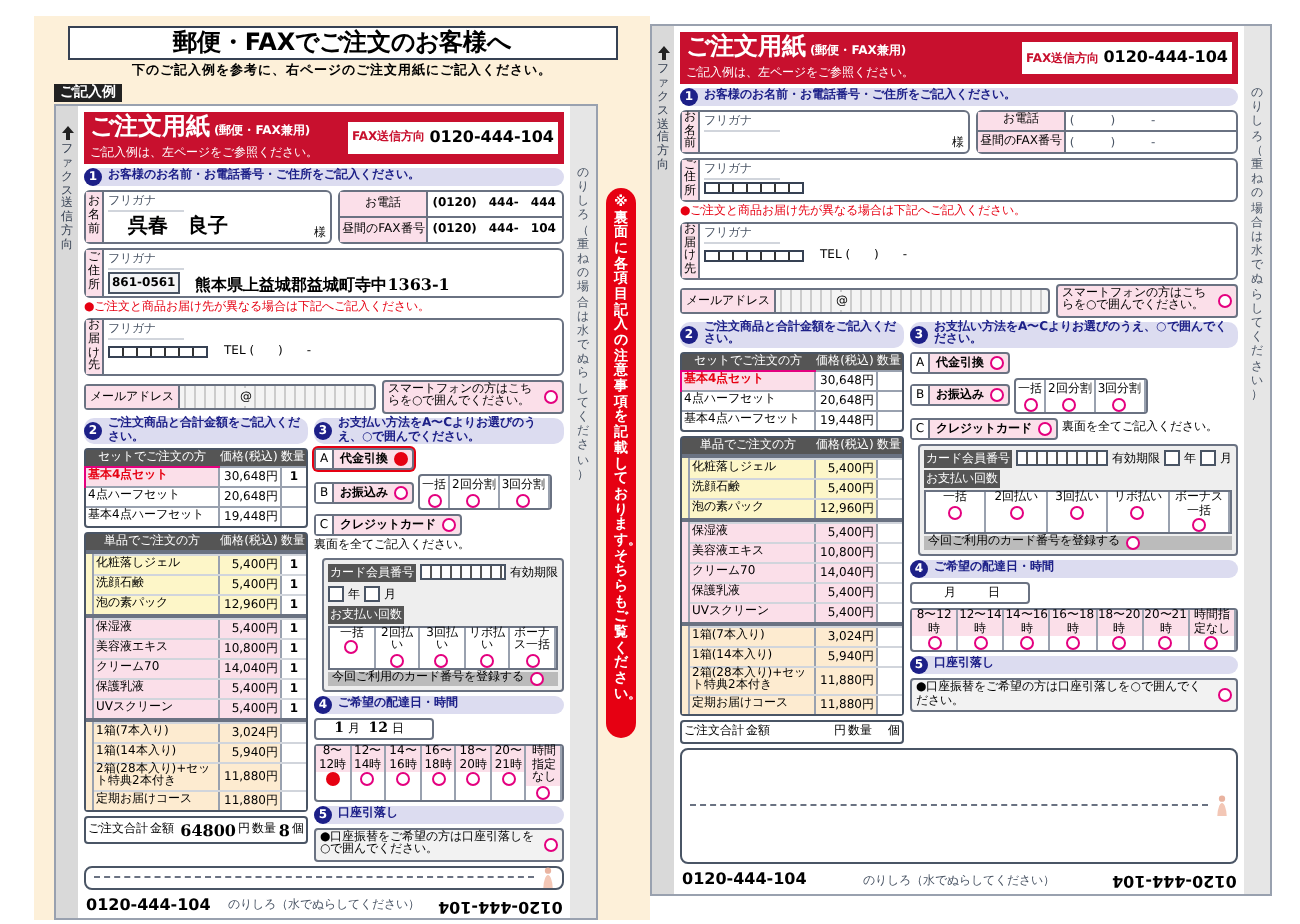  Describe the element at coordinates (177, 227) in the screenshot. I see `handwritten-name: 呉春 良子` at that location.